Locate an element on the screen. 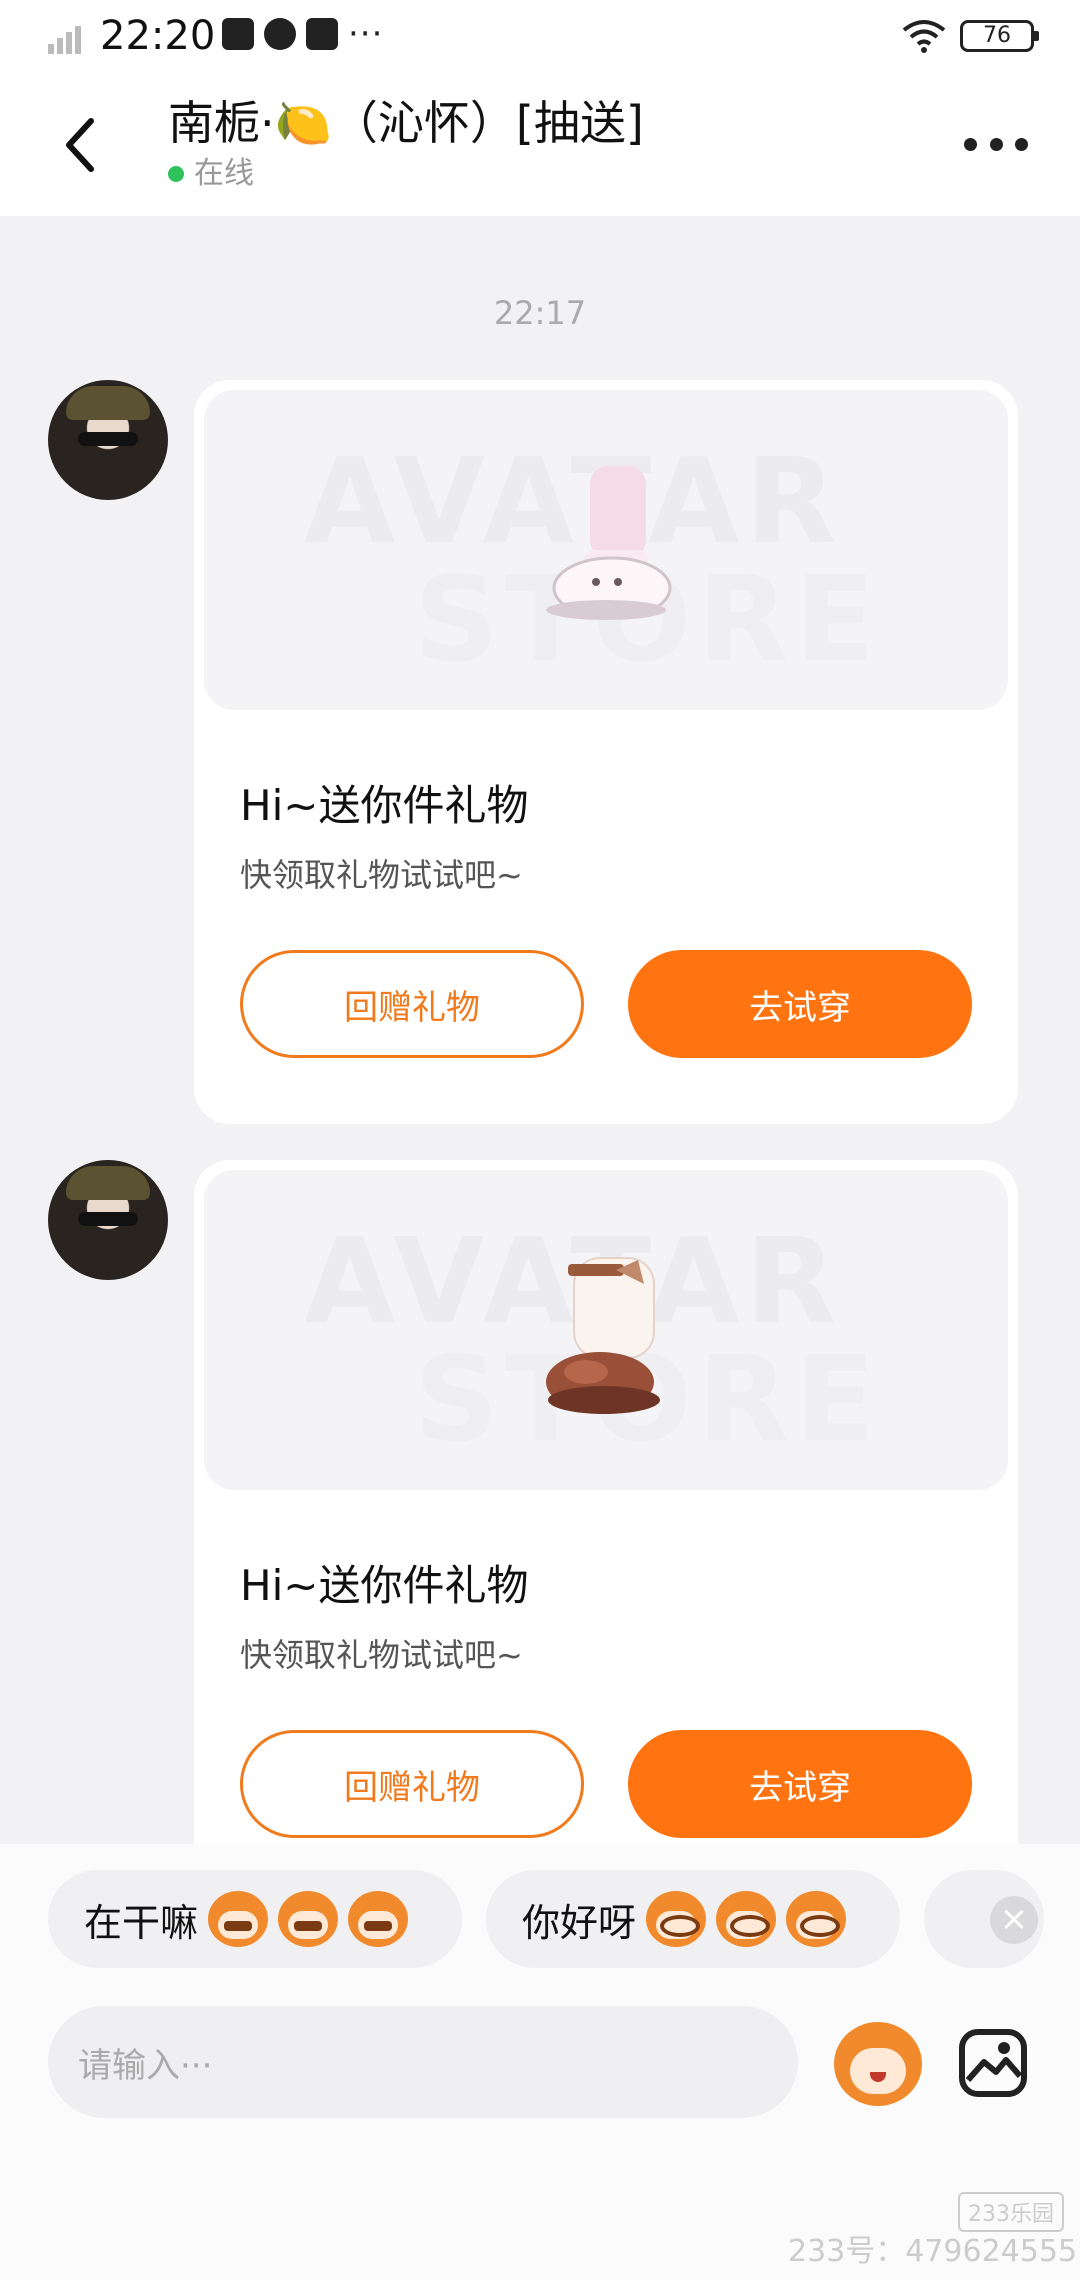 The height and width of the screenshot is (2280, 1080). chevron-left-icon is located at coordinates (80, 145).